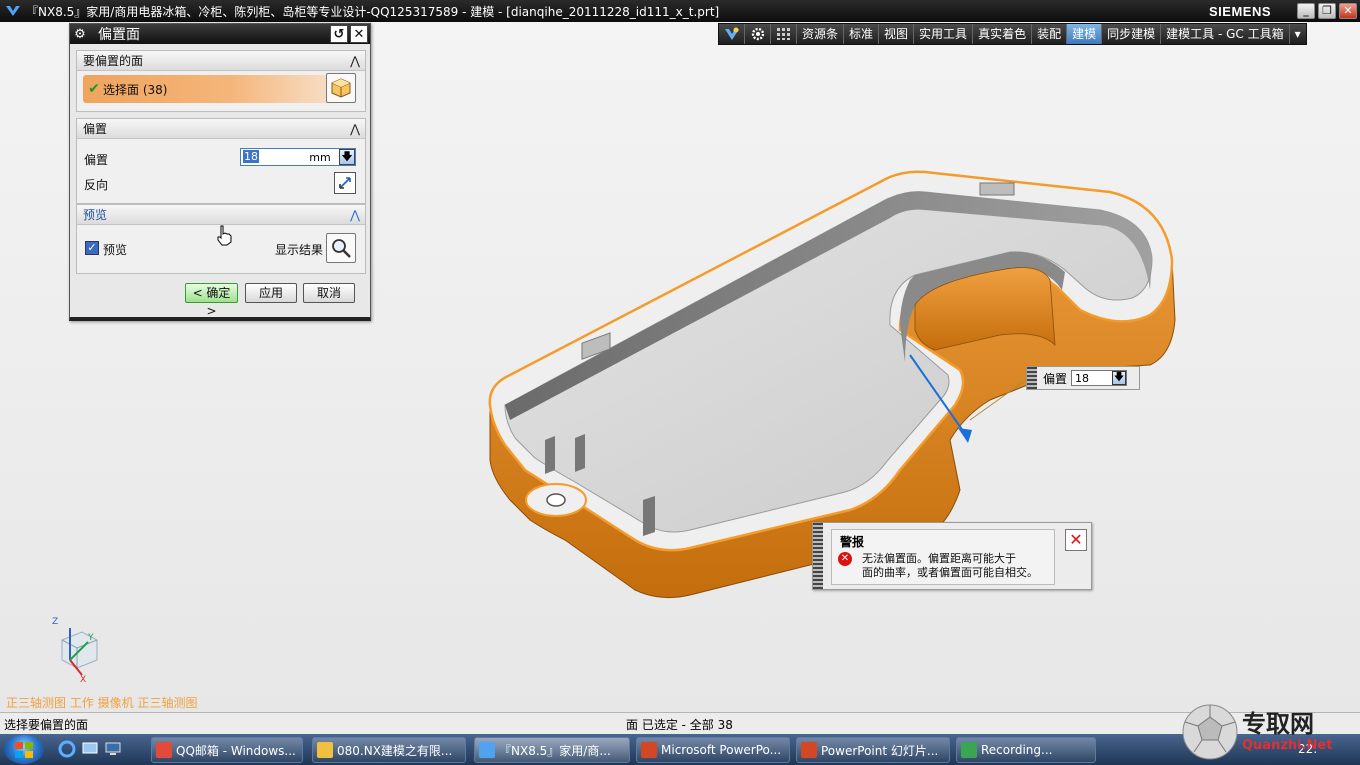 The width and height of the screenshot is (1360, 765). What do you see at coordinates (102, 703) in the screenshot?
I see `view-orientation-label: 正三轴测图 工作 摄像机 正三轴测图` at bounding box center [102, 703].